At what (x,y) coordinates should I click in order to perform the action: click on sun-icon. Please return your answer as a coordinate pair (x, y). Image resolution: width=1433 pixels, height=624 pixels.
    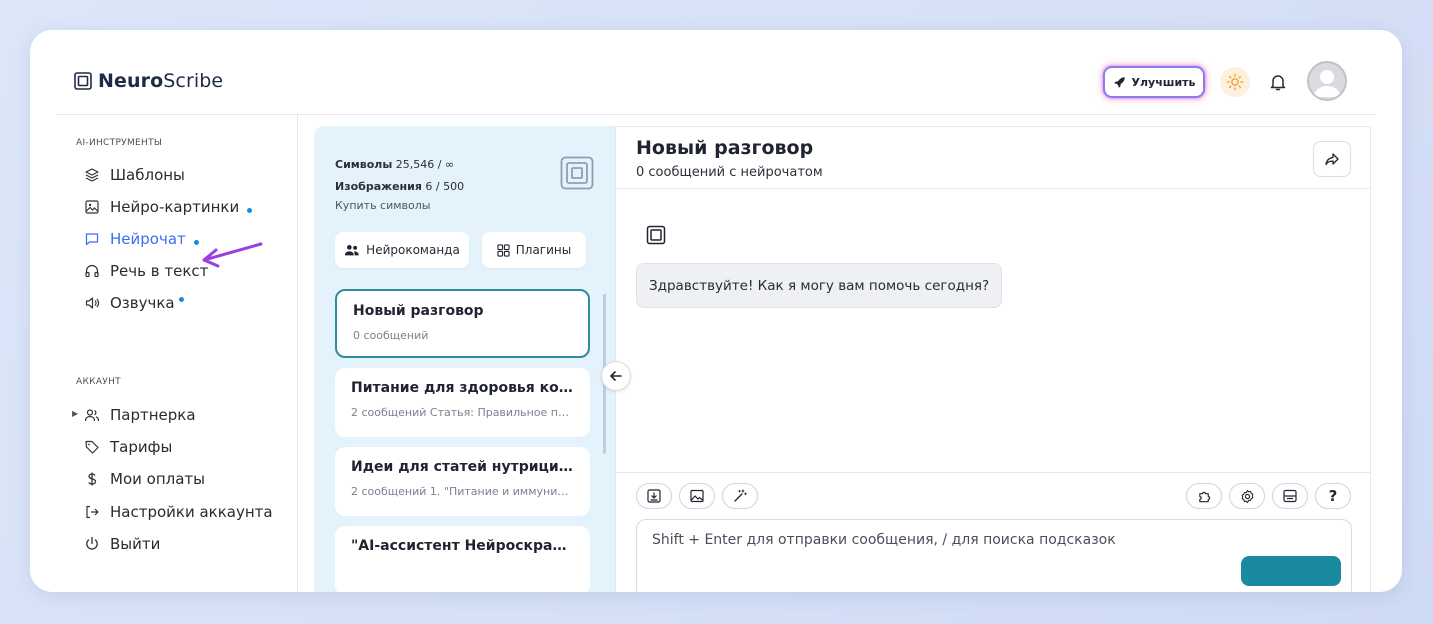
    Looking at the image, I should click on (1235, 82).